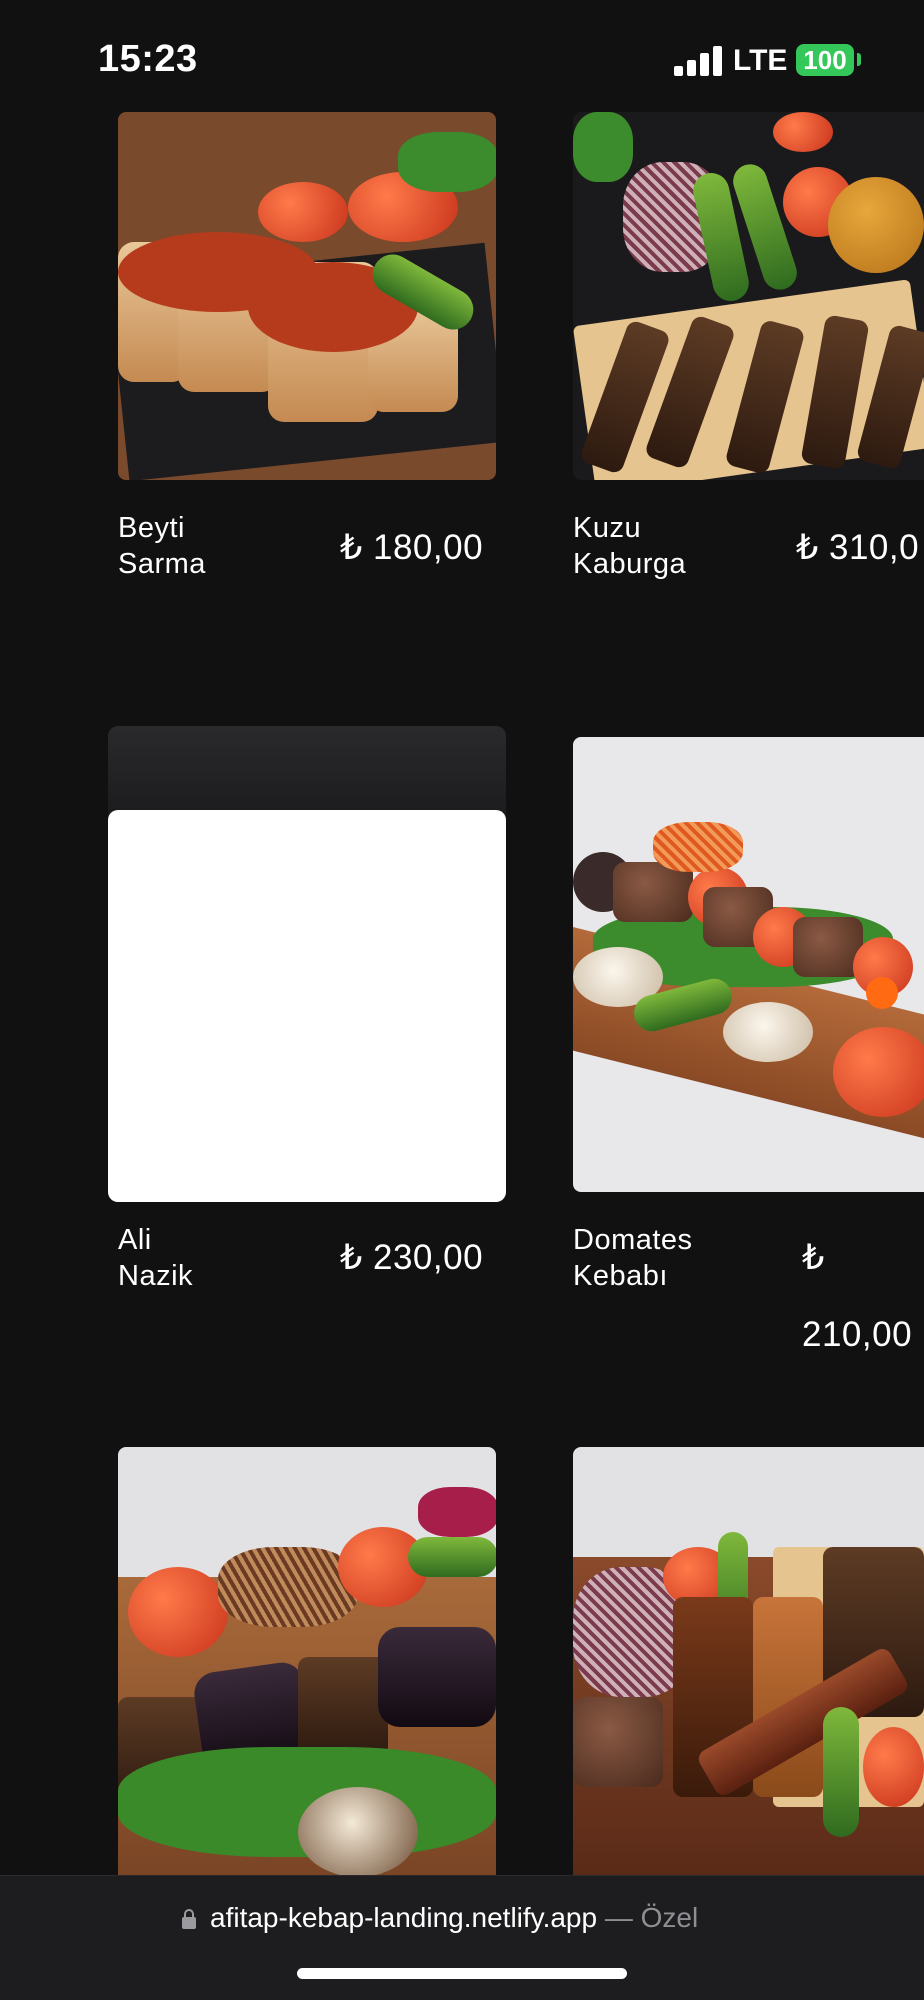  What do you see at coordinates (412, 547) in the screenshot?
I see `menu-item-price: ₺ 180,00` at bounding box center [412, 547].